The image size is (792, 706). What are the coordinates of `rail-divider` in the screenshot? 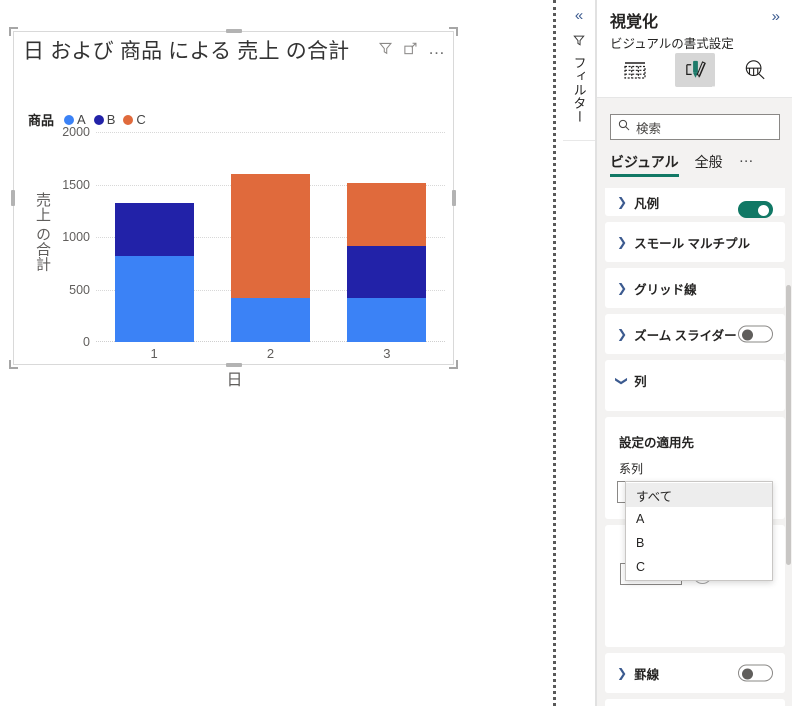 It's located at (579, 140).